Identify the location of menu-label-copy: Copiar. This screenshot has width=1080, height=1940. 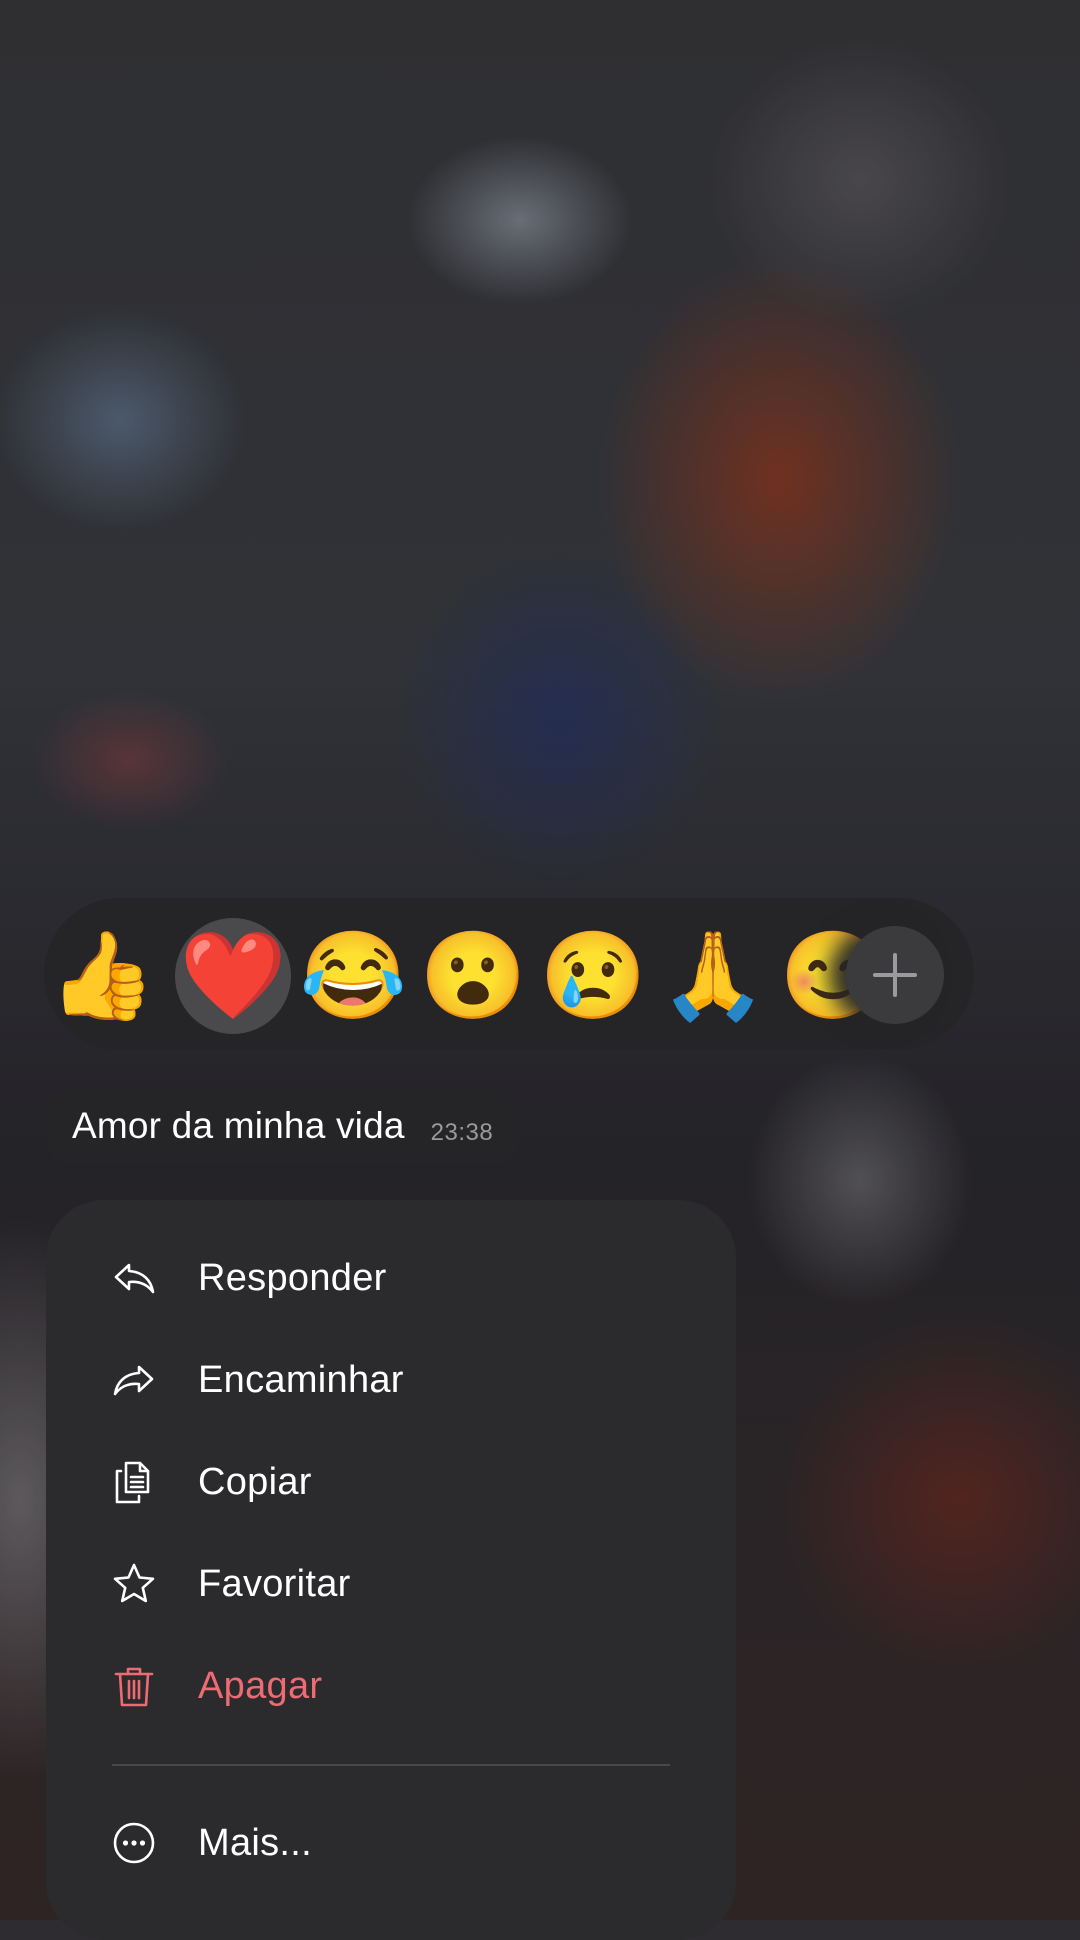
(255, 1481).